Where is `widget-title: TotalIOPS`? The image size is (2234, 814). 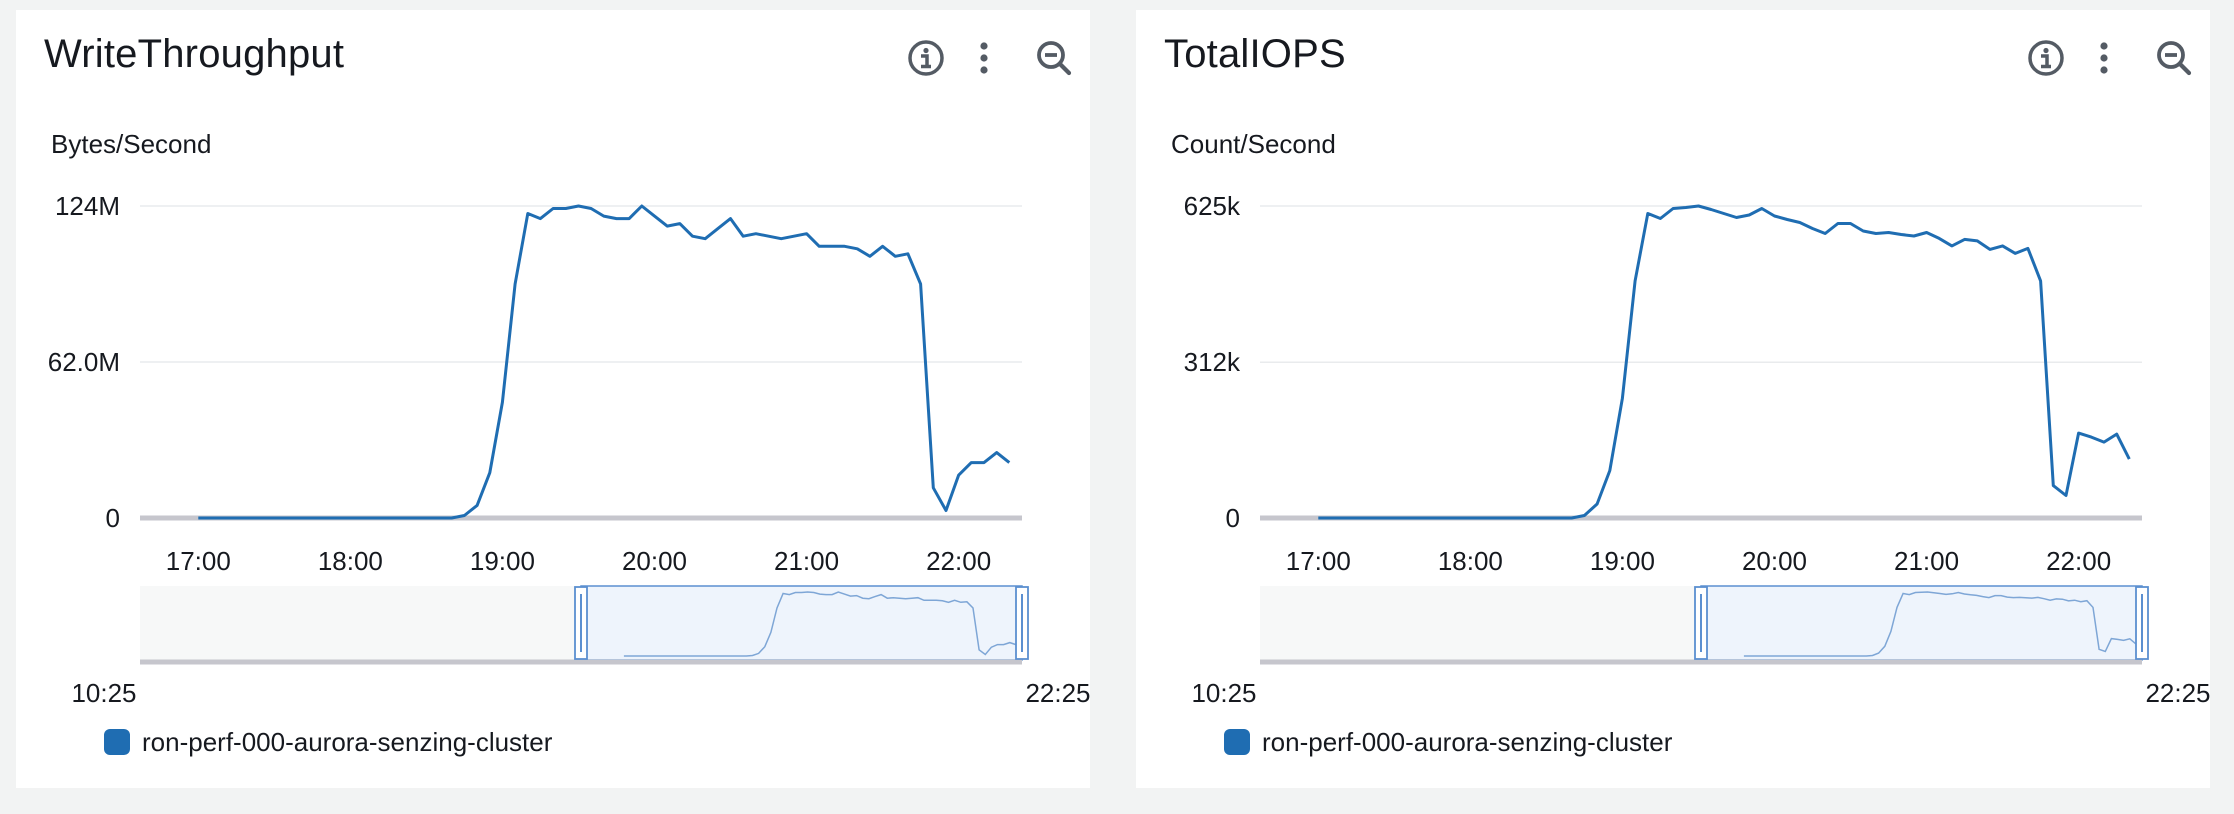
widget-title: TotalIOPS is located at coordinates (1255, 54).